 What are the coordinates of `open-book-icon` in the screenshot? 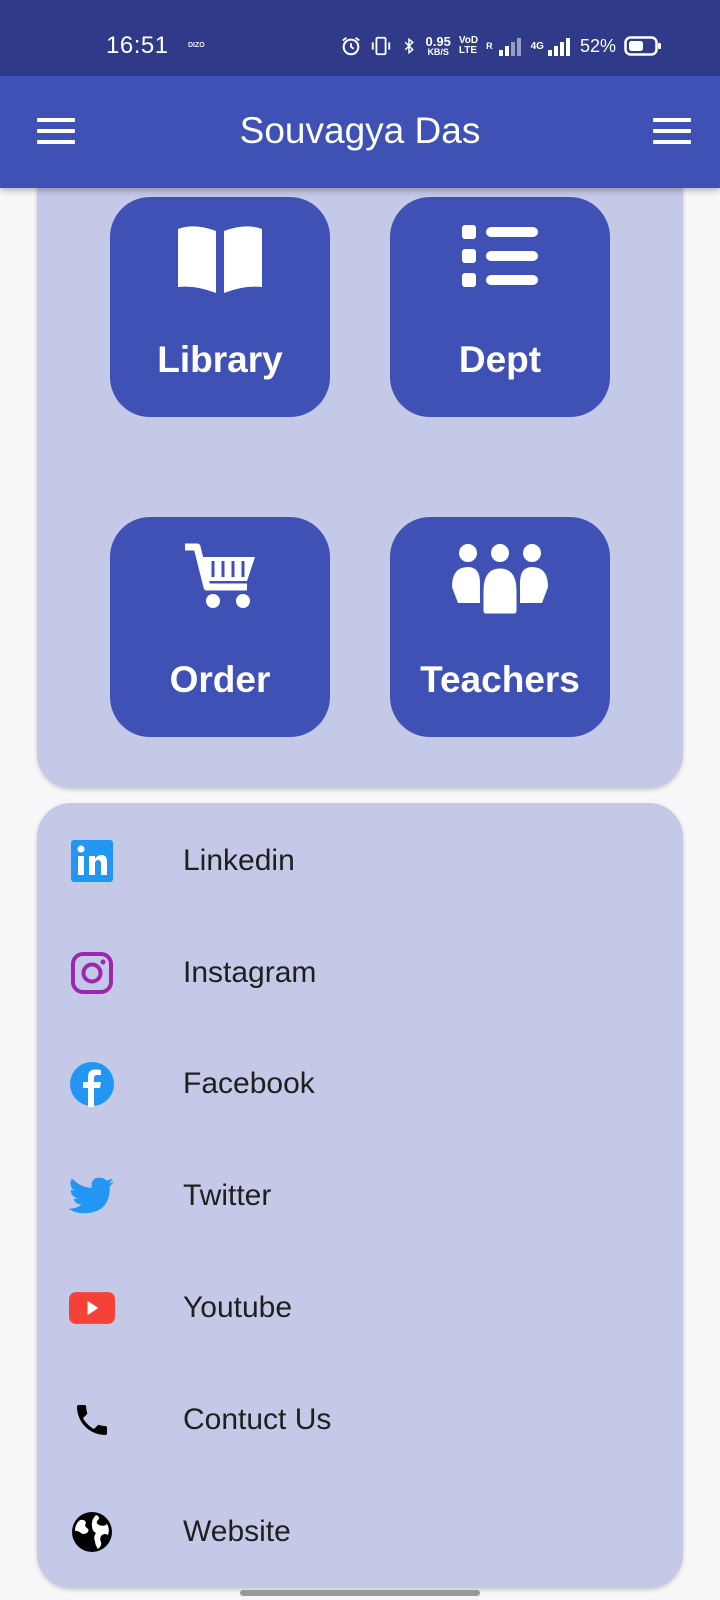 It's located at (220, 258).